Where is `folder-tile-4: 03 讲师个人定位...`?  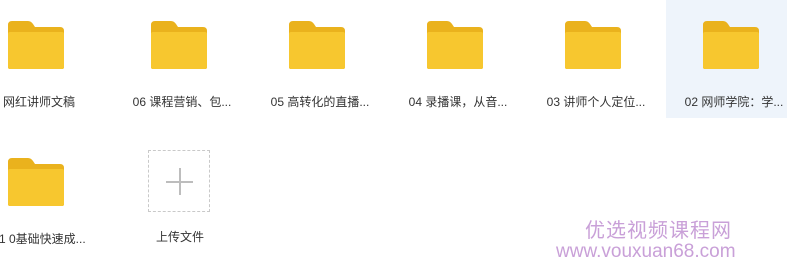
folder-tile-4: 03 讲师个人定位... is located at coordinates (596, 59).